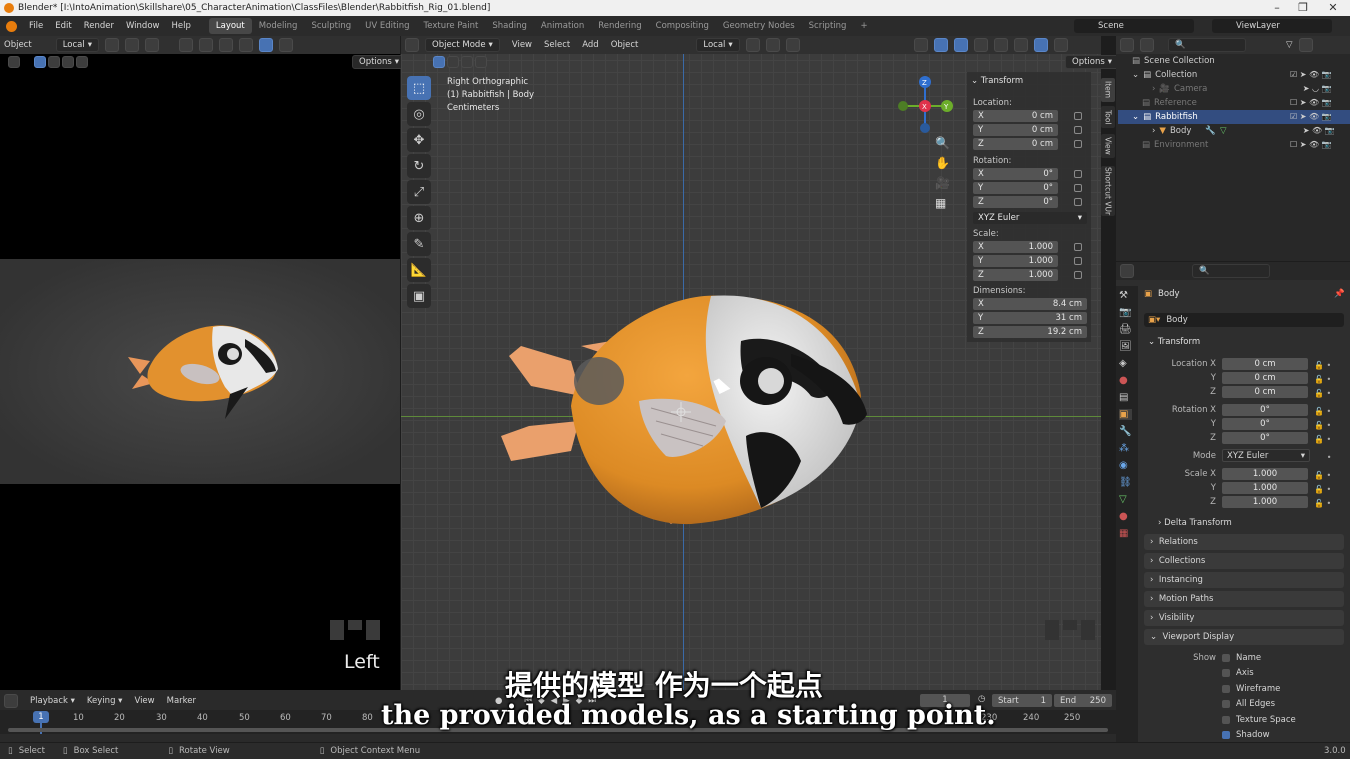  What do you see at coordinates (1125, 312) in the screenshot?
I see `render-tab-icon: 📷` at bounding box center [1125, 312].